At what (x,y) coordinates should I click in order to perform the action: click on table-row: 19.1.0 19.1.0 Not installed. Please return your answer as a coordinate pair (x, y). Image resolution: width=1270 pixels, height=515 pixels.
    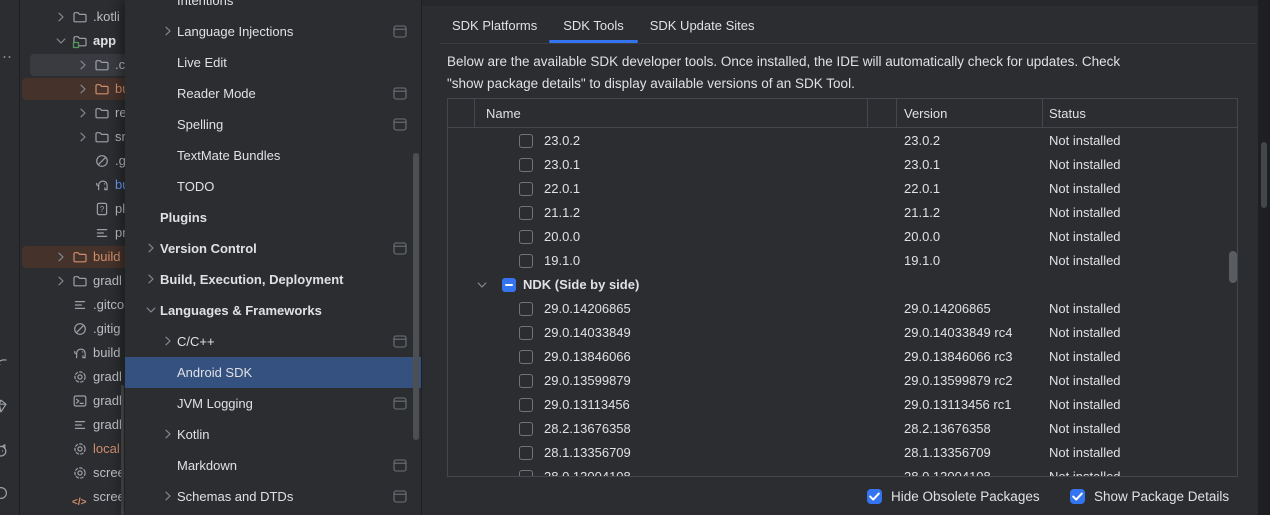
    Looking at the image, I should click on (842, 261).